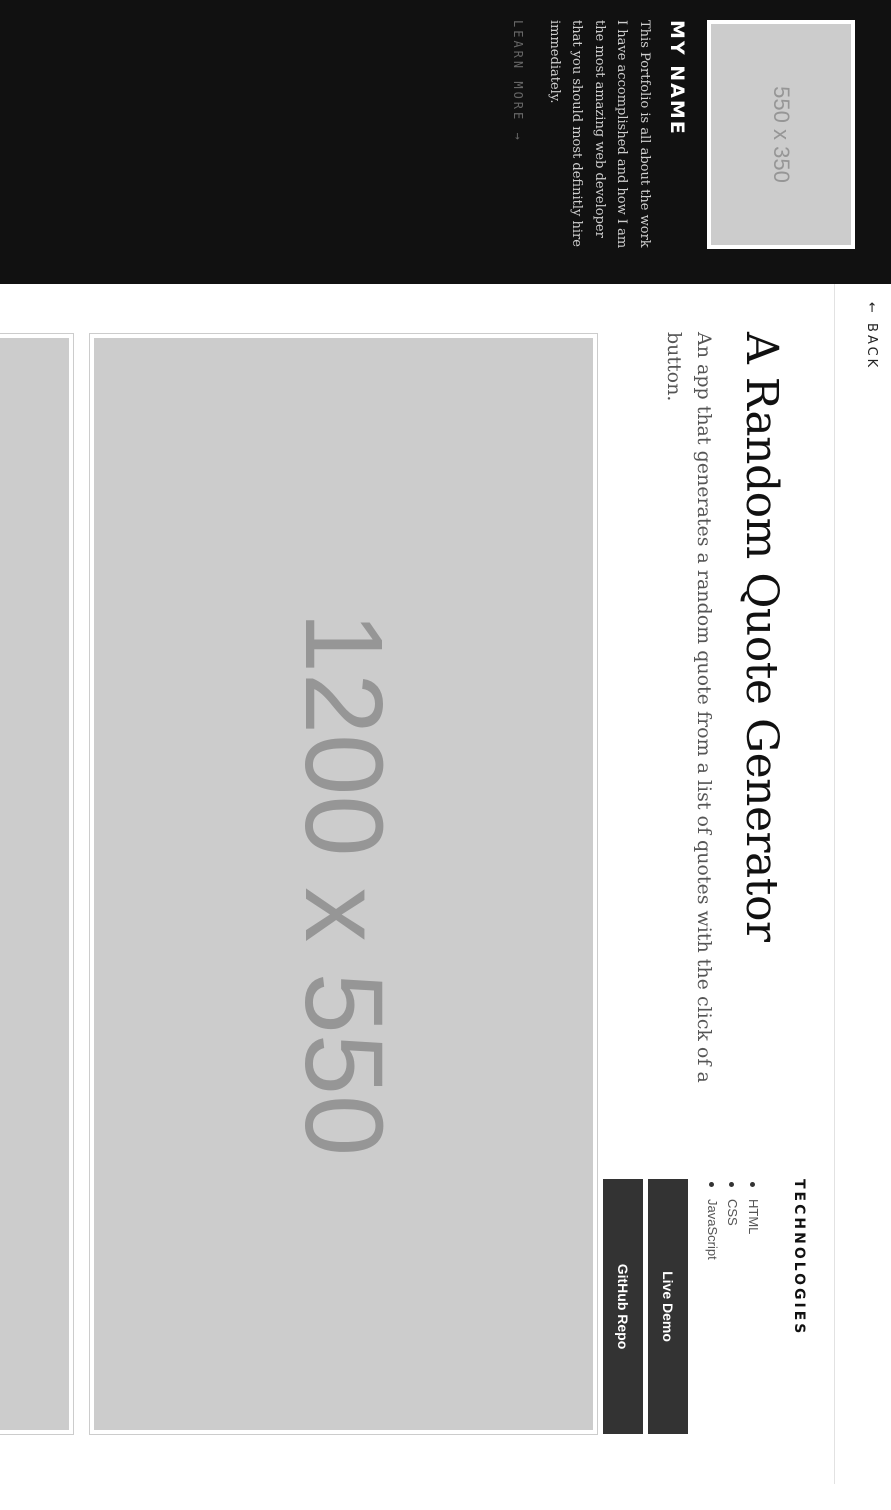  I want to click on learn-more-link: LEARN MORE →, so click(518, 81).